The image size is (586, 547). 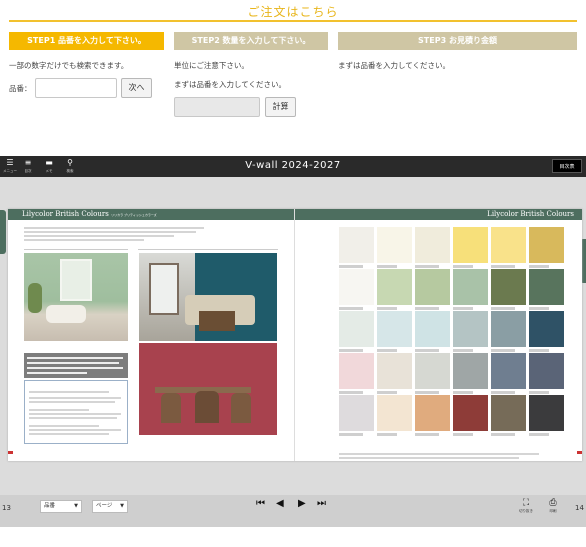 I want to click on room-photo-sage, so click(x=76, y=297).